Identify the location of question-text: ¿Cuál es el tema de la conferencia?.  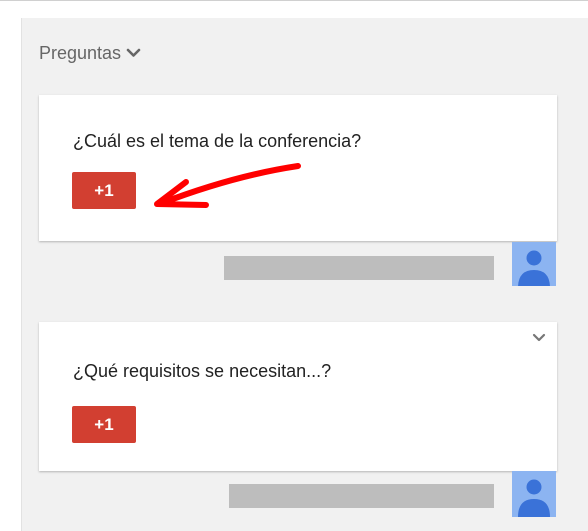
(217, 141).